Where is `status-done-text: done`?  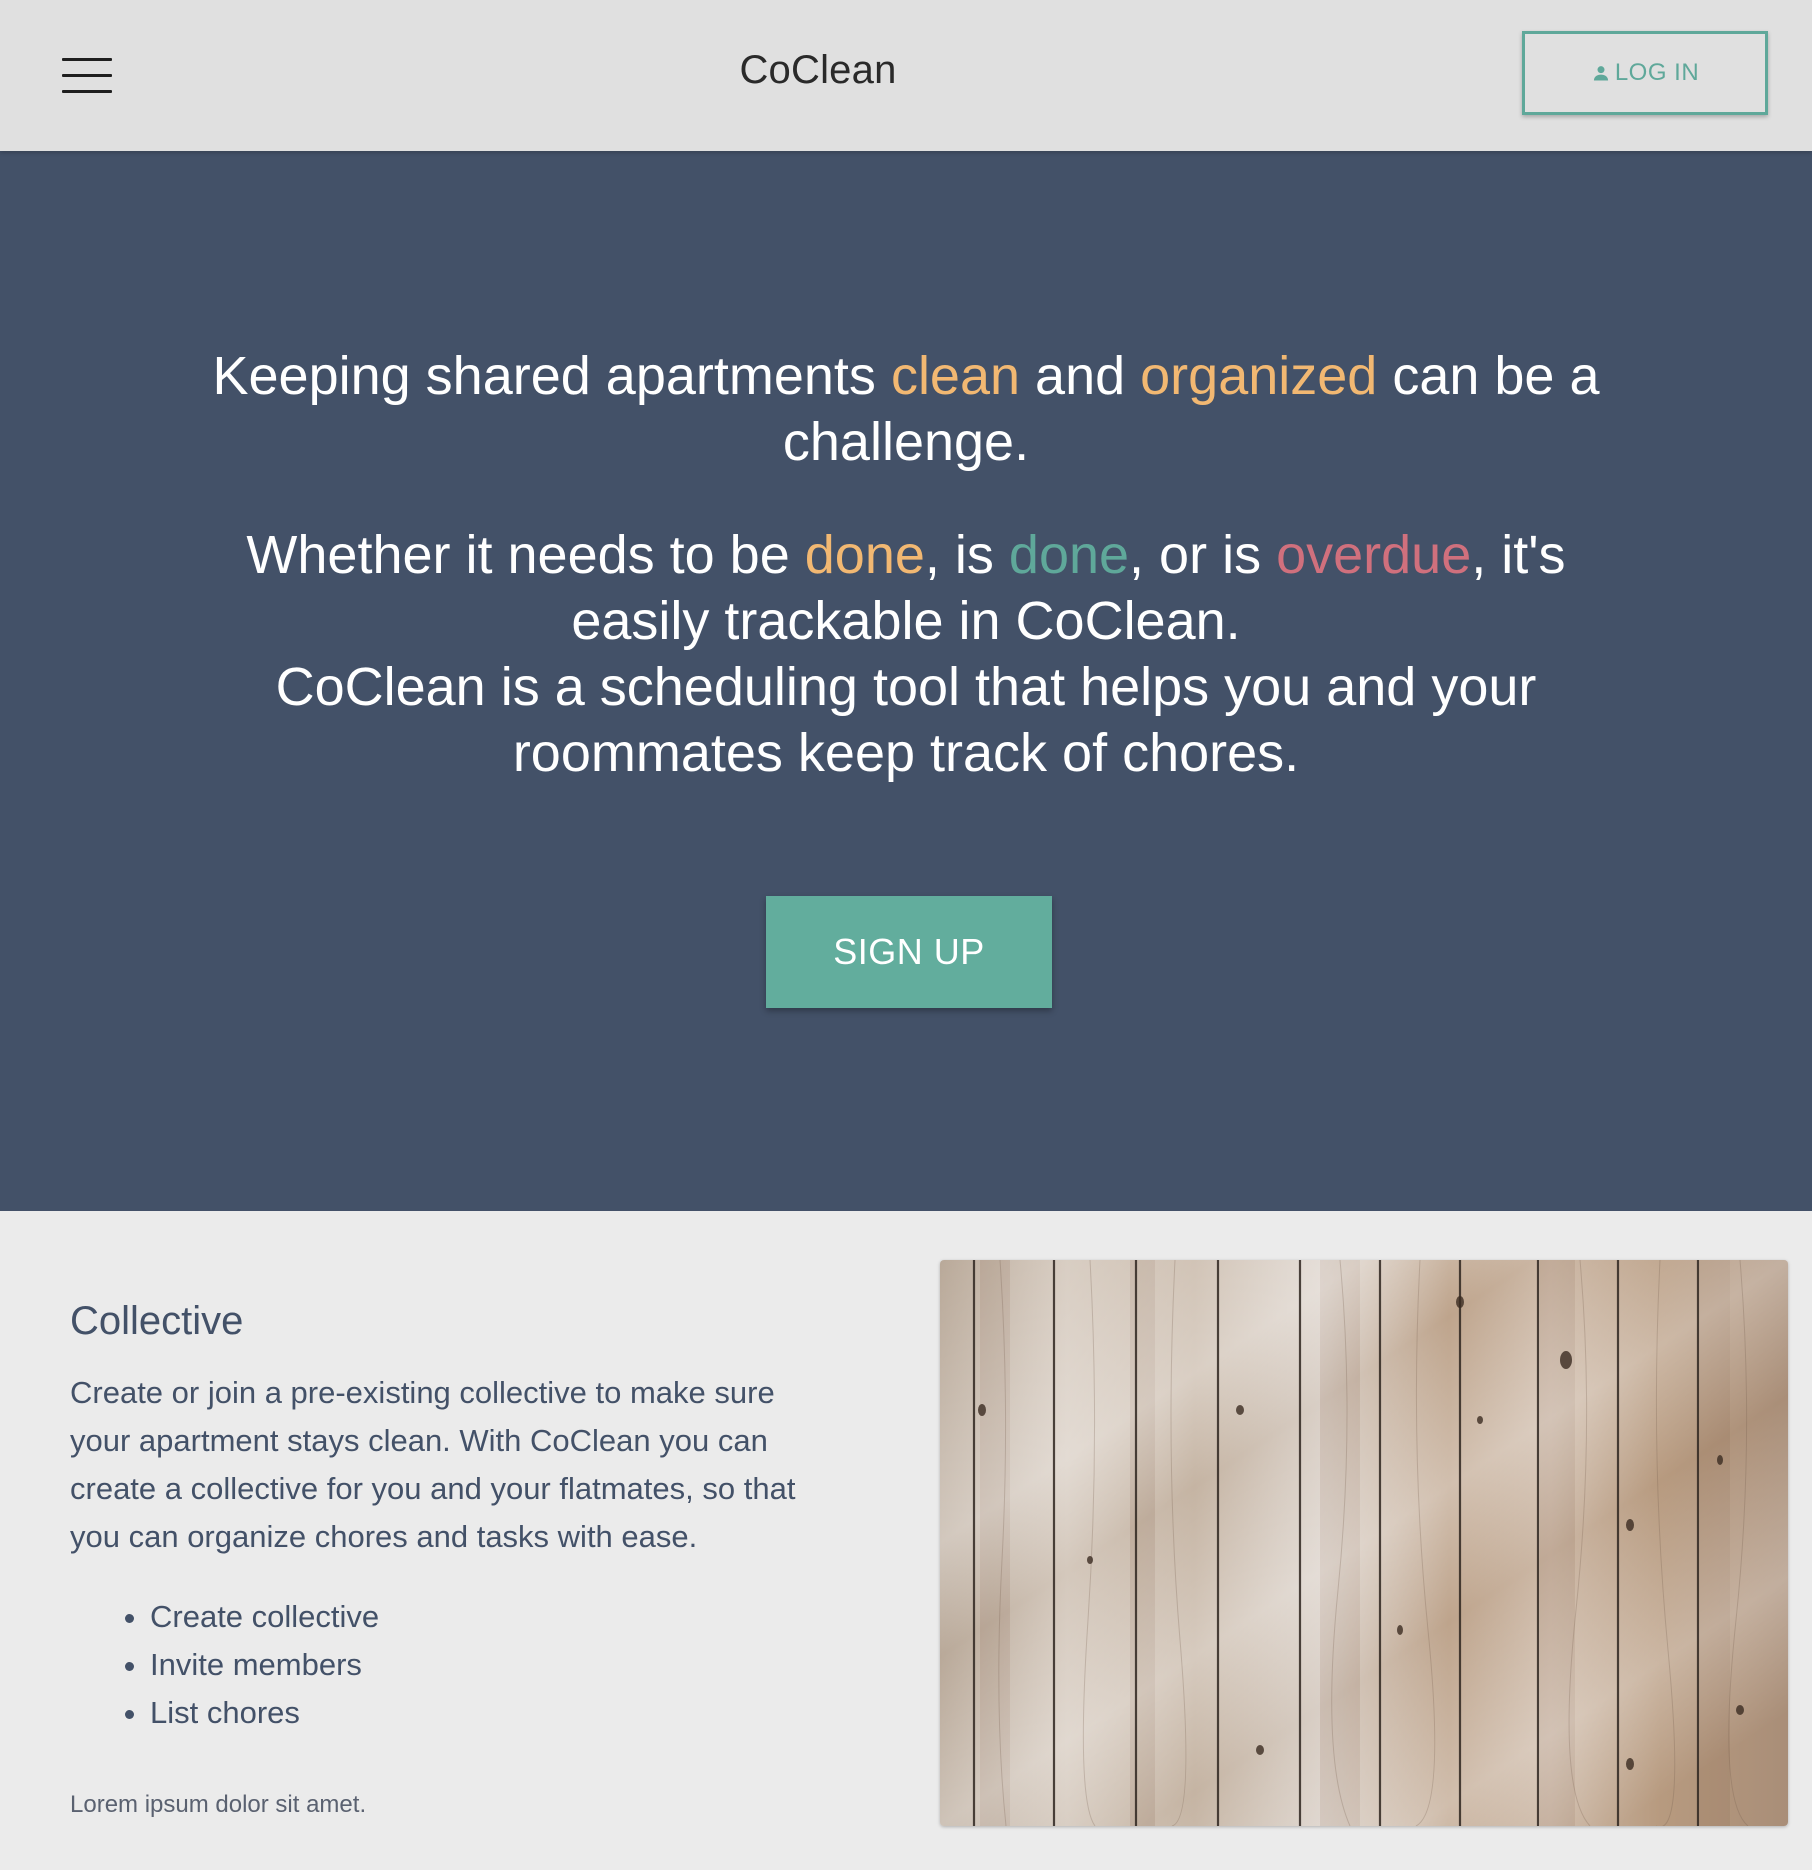 status-done-text: done is located at coordinates (1069, 555).